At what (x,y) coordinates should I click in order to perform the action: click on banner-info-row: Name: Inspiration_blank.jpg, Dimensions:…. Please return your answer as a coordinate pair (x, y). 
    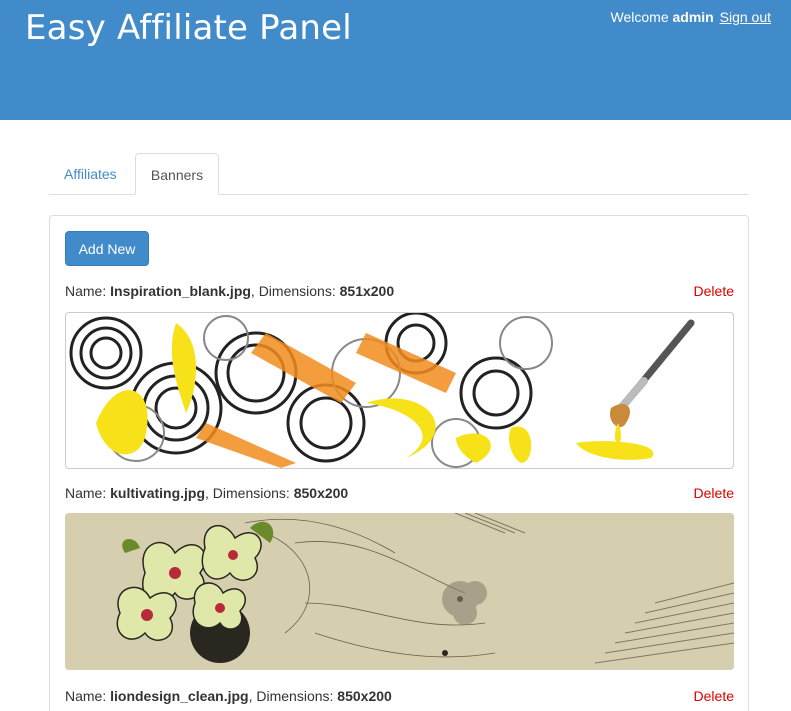
    Looking at the image, I should click on (399, 293).